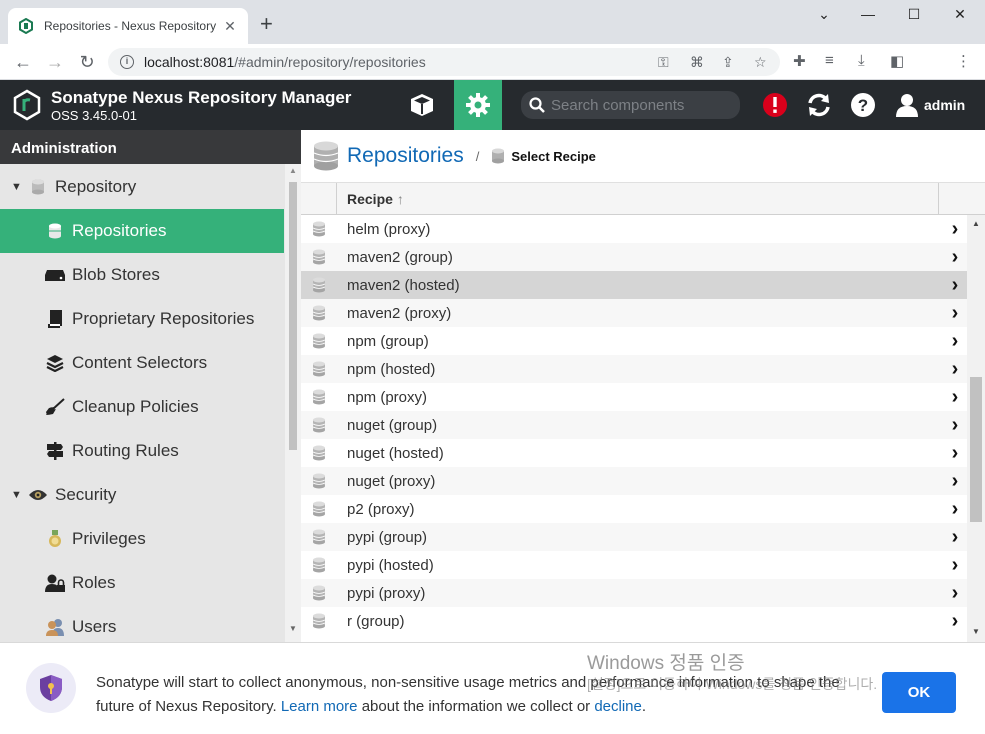 This screenshot has width=985, height=734. What do you see at coordinates (960, 14) in the screenshot?
I see `close-window-button: ✕` at bounding box center [960, 14].